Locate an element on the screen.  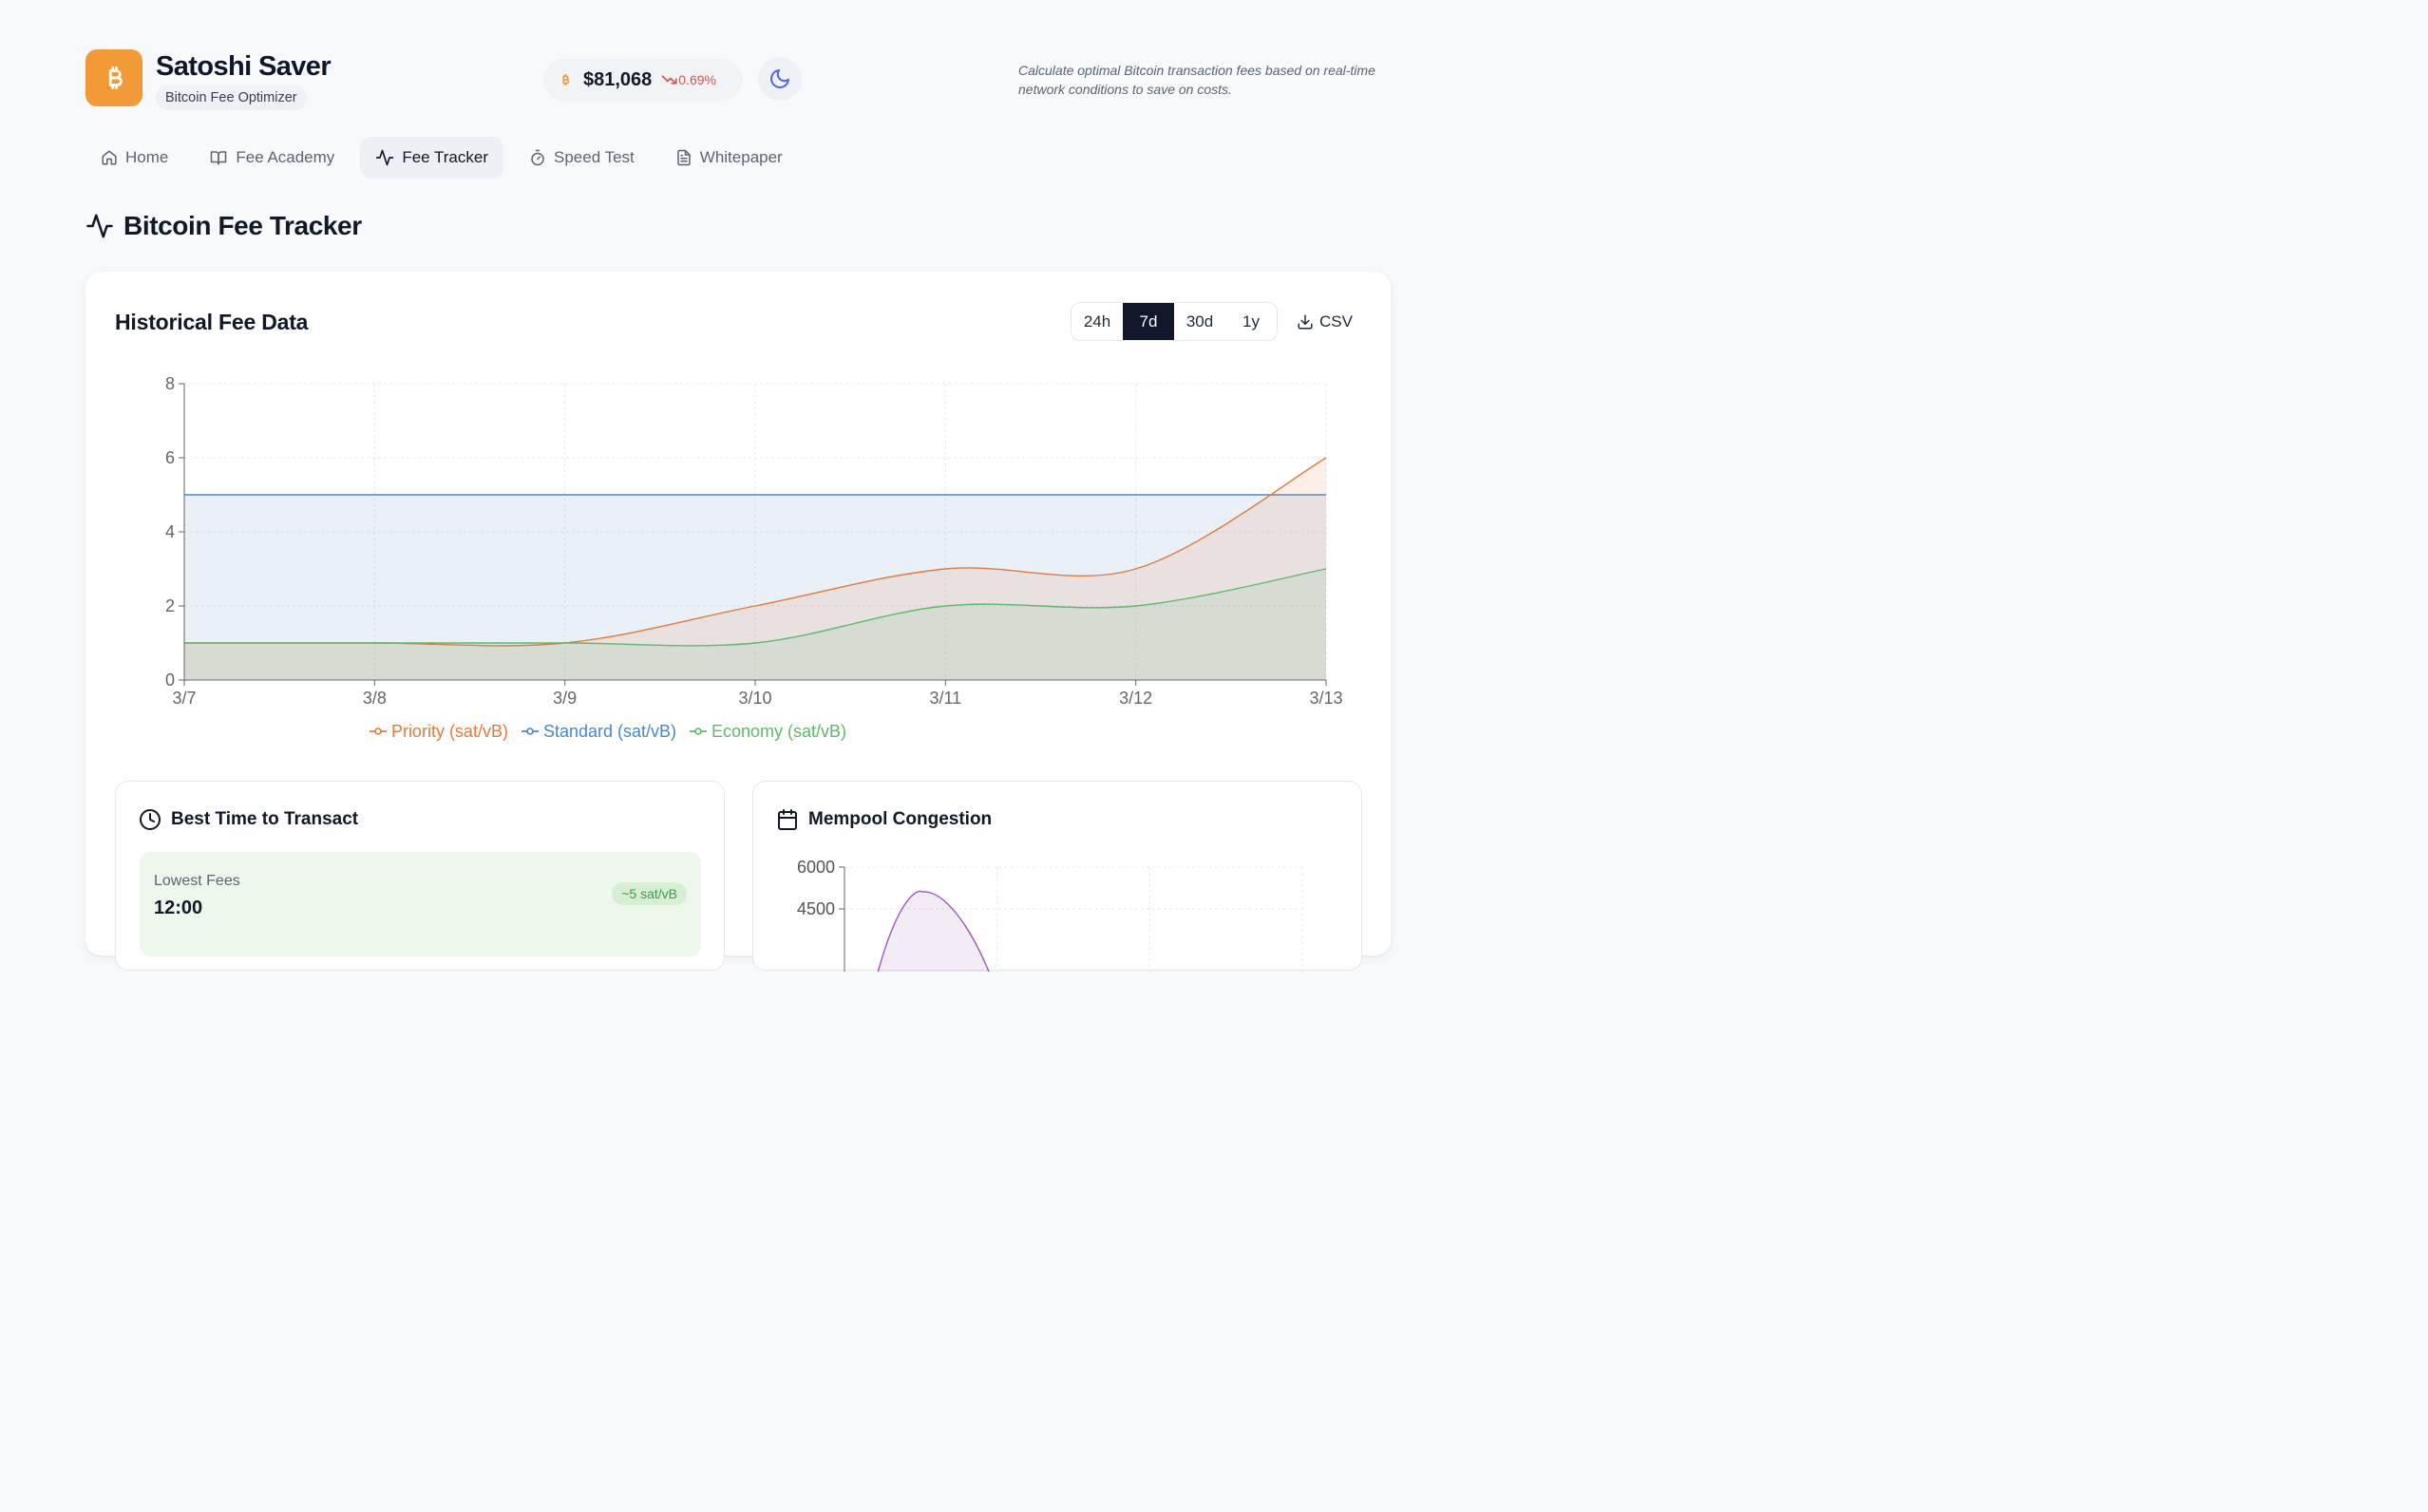
x-tick-label: 3/9 is located at coordinates (565, 698).